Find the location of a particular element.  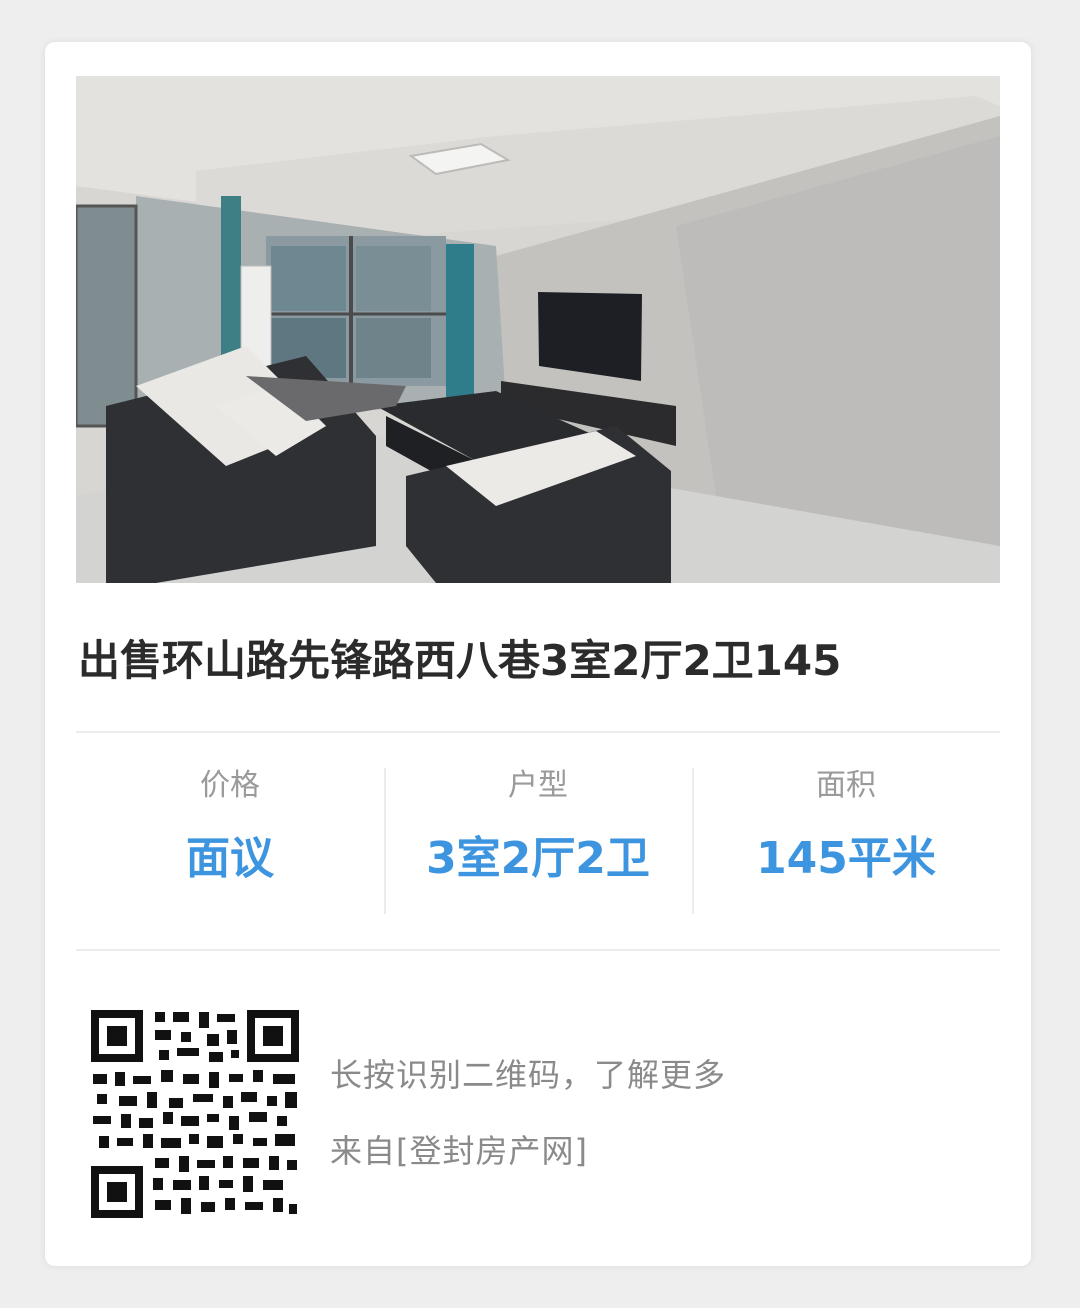

stat-price: 价格 面议 is located at coordinates (230, 841).